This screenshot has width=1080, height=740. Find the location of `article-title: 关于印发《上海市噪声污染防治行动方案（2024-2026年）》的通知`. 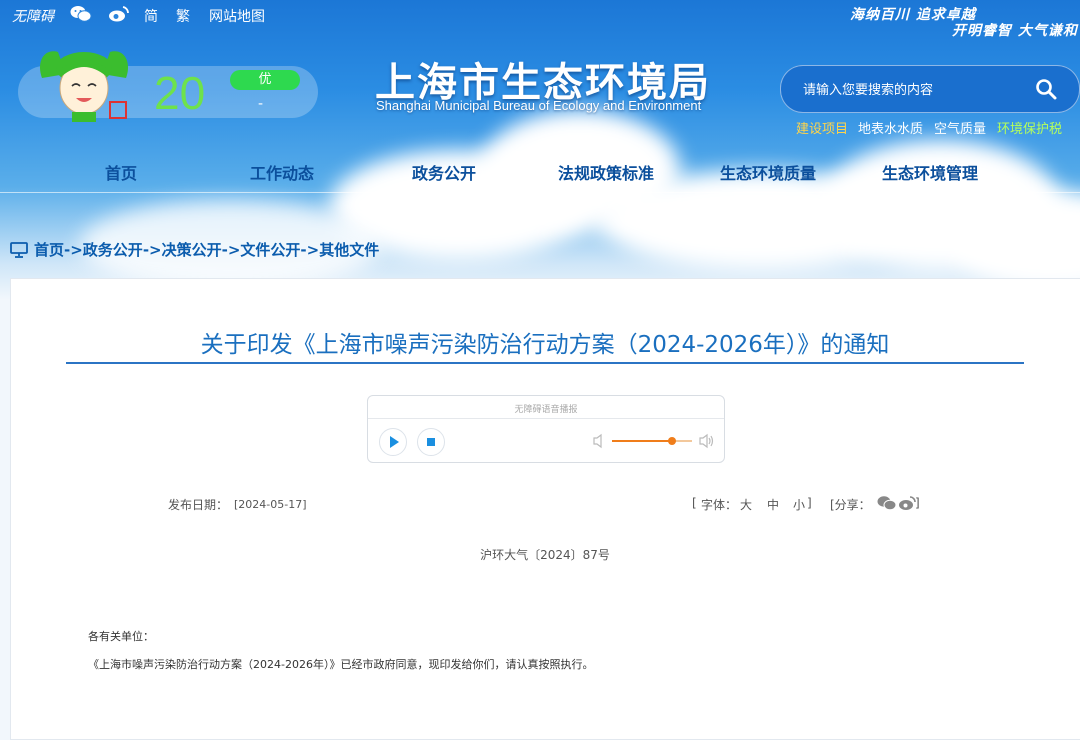

article-title: 关于印发《上海市噪声污染防治行动方案（2024-2026年）》的通知 is located at coordinates (545, 345).